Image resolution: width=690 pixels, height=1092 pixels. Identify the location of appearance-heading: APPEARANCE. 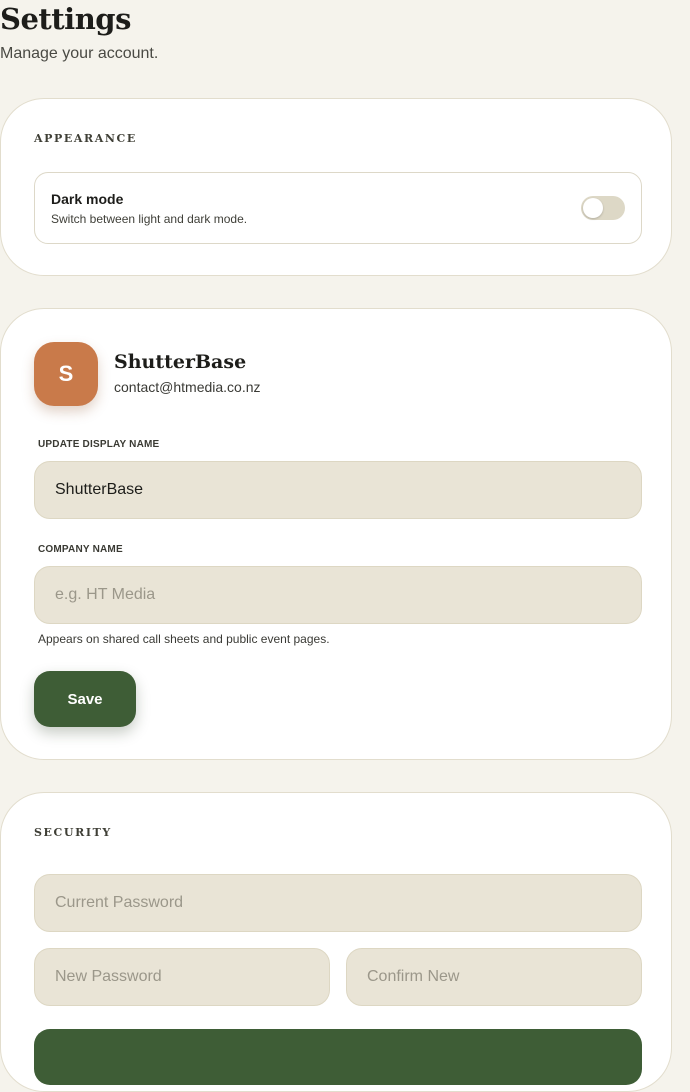
(85, 138).